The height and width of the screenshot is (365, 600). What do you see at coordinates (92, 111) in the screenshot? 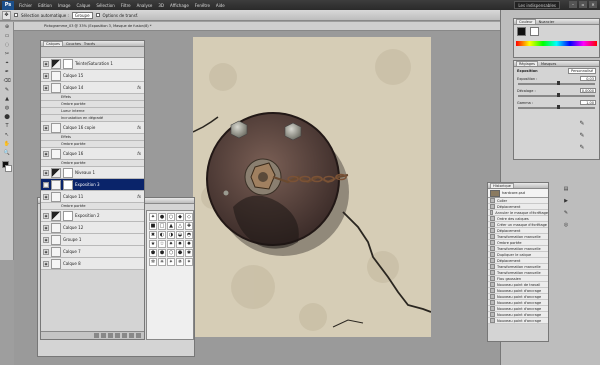
I see `layer-effect-row: Lueur interne` at bounding box center [92, 111].